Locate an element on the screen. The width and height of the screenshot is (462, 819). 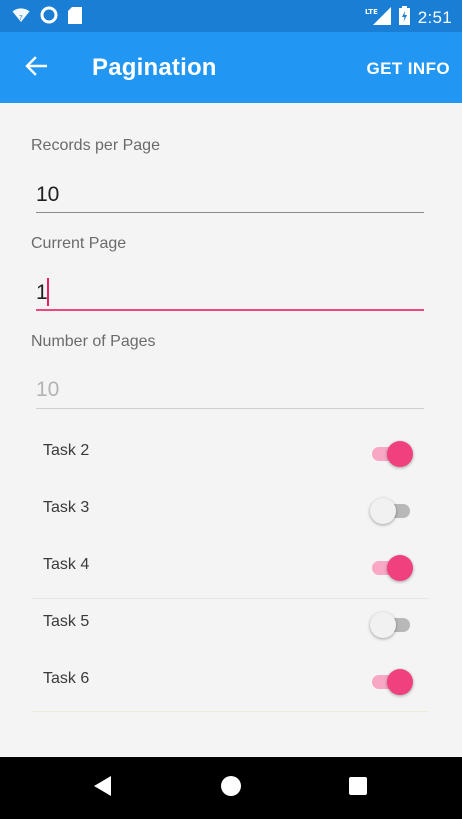
current-page-underline is located at coordinates (230, 310).